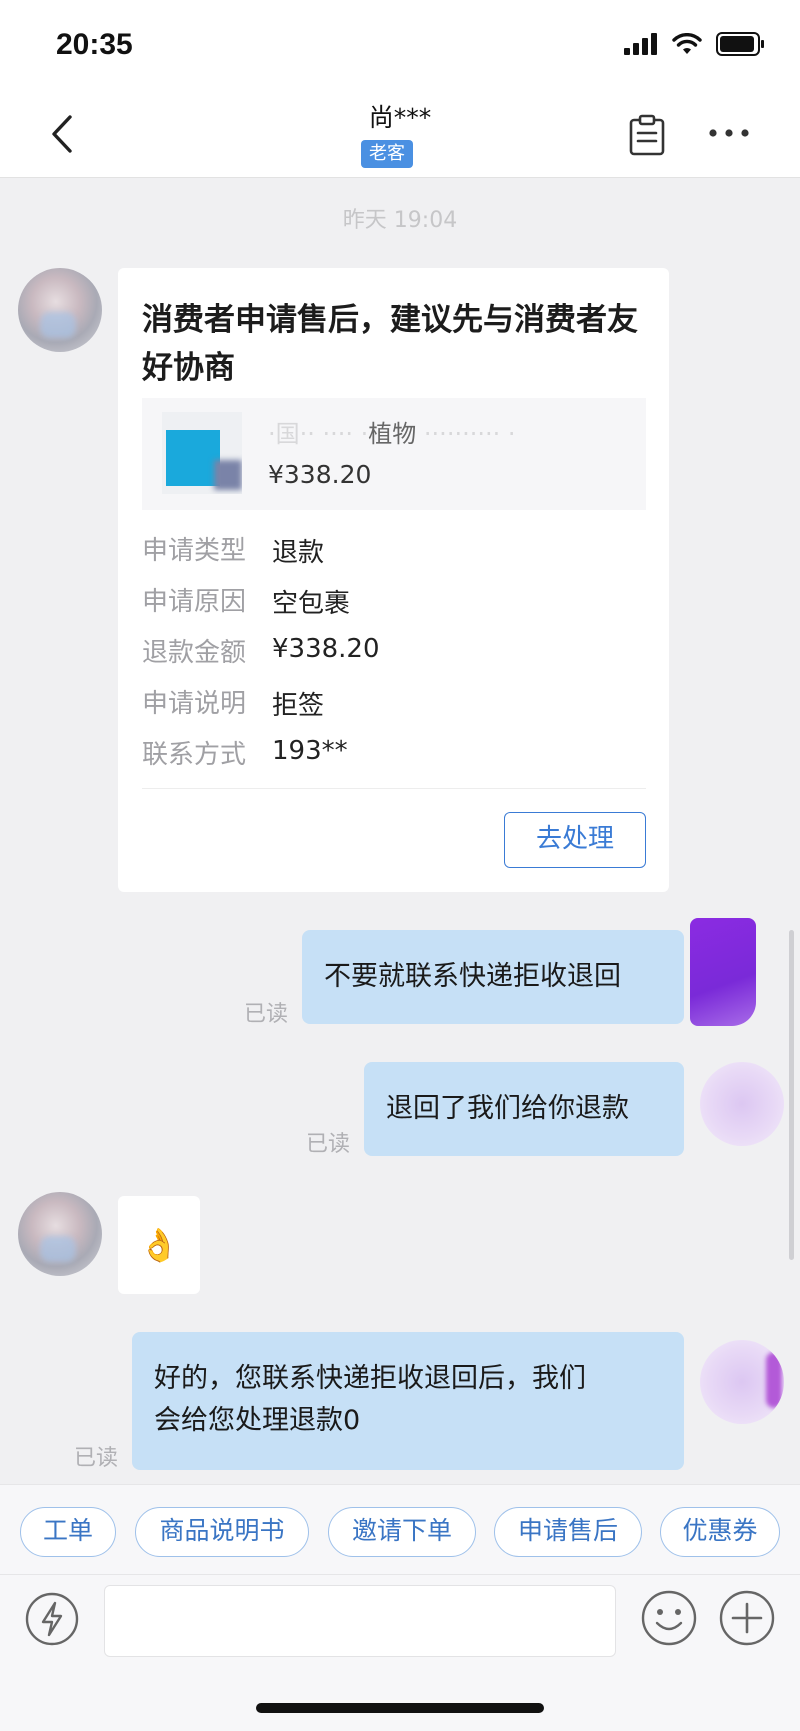 The image size is (800, 1731). Describe the element at coordinates (298, 553) in the screenshot. I see `info-value: 退款` at that location.